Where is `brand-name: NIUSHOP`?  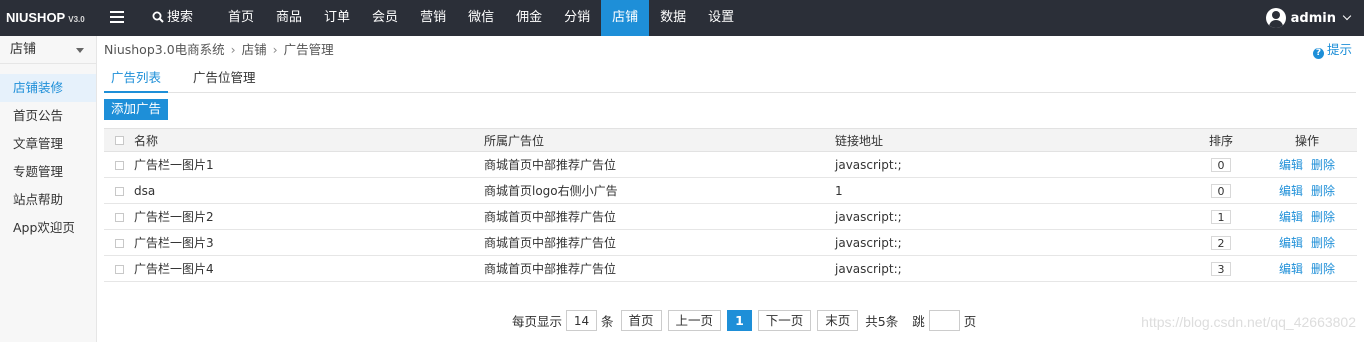
brand-name: NIUSHOP is located at coordinates (36, 17).